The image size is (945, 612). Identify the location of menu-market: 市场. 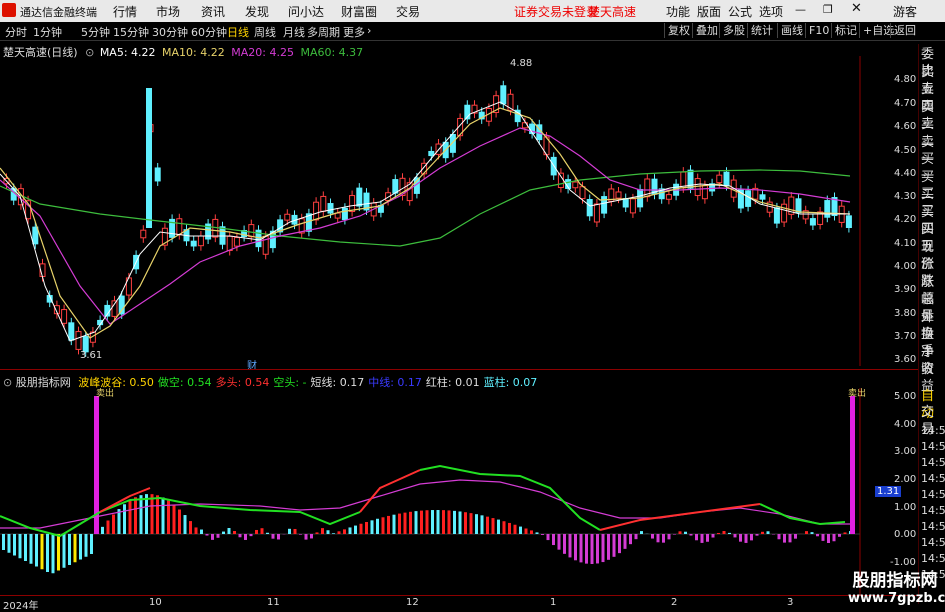
(168, 11).